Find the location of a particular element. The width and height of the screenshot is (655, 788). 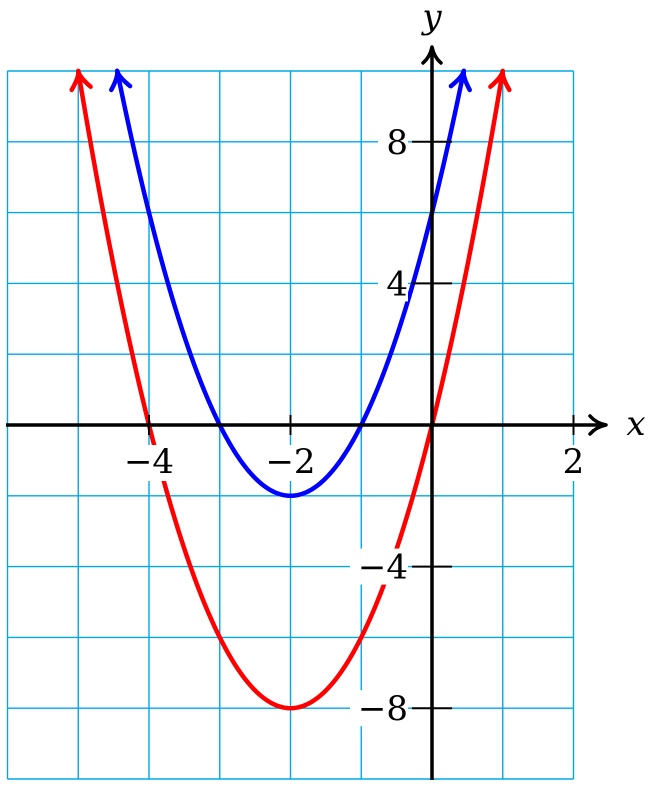

x-tick-label: 2 is located at coordinates (574, 462).